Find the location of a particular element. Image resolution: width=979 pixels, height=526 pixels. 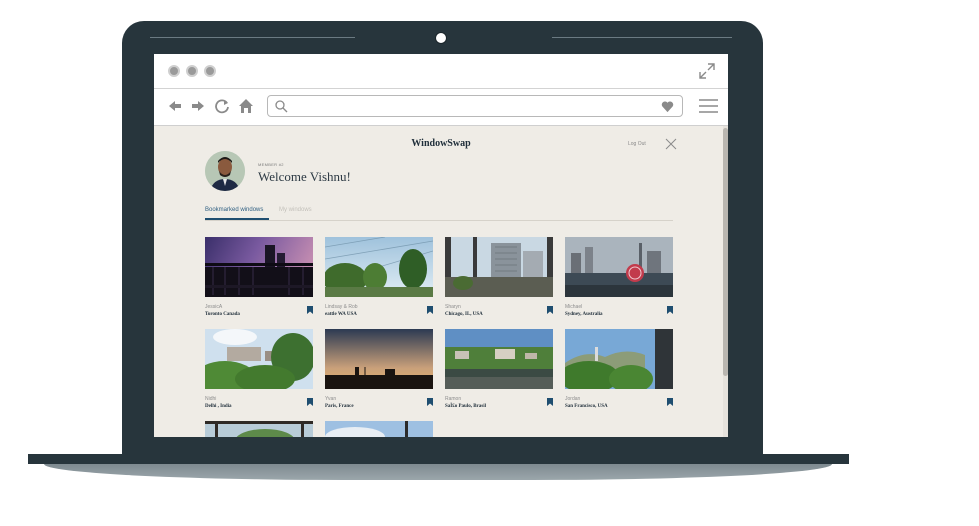

window-card: Nidhi Delhi , India is located at coordinates (259, 374).